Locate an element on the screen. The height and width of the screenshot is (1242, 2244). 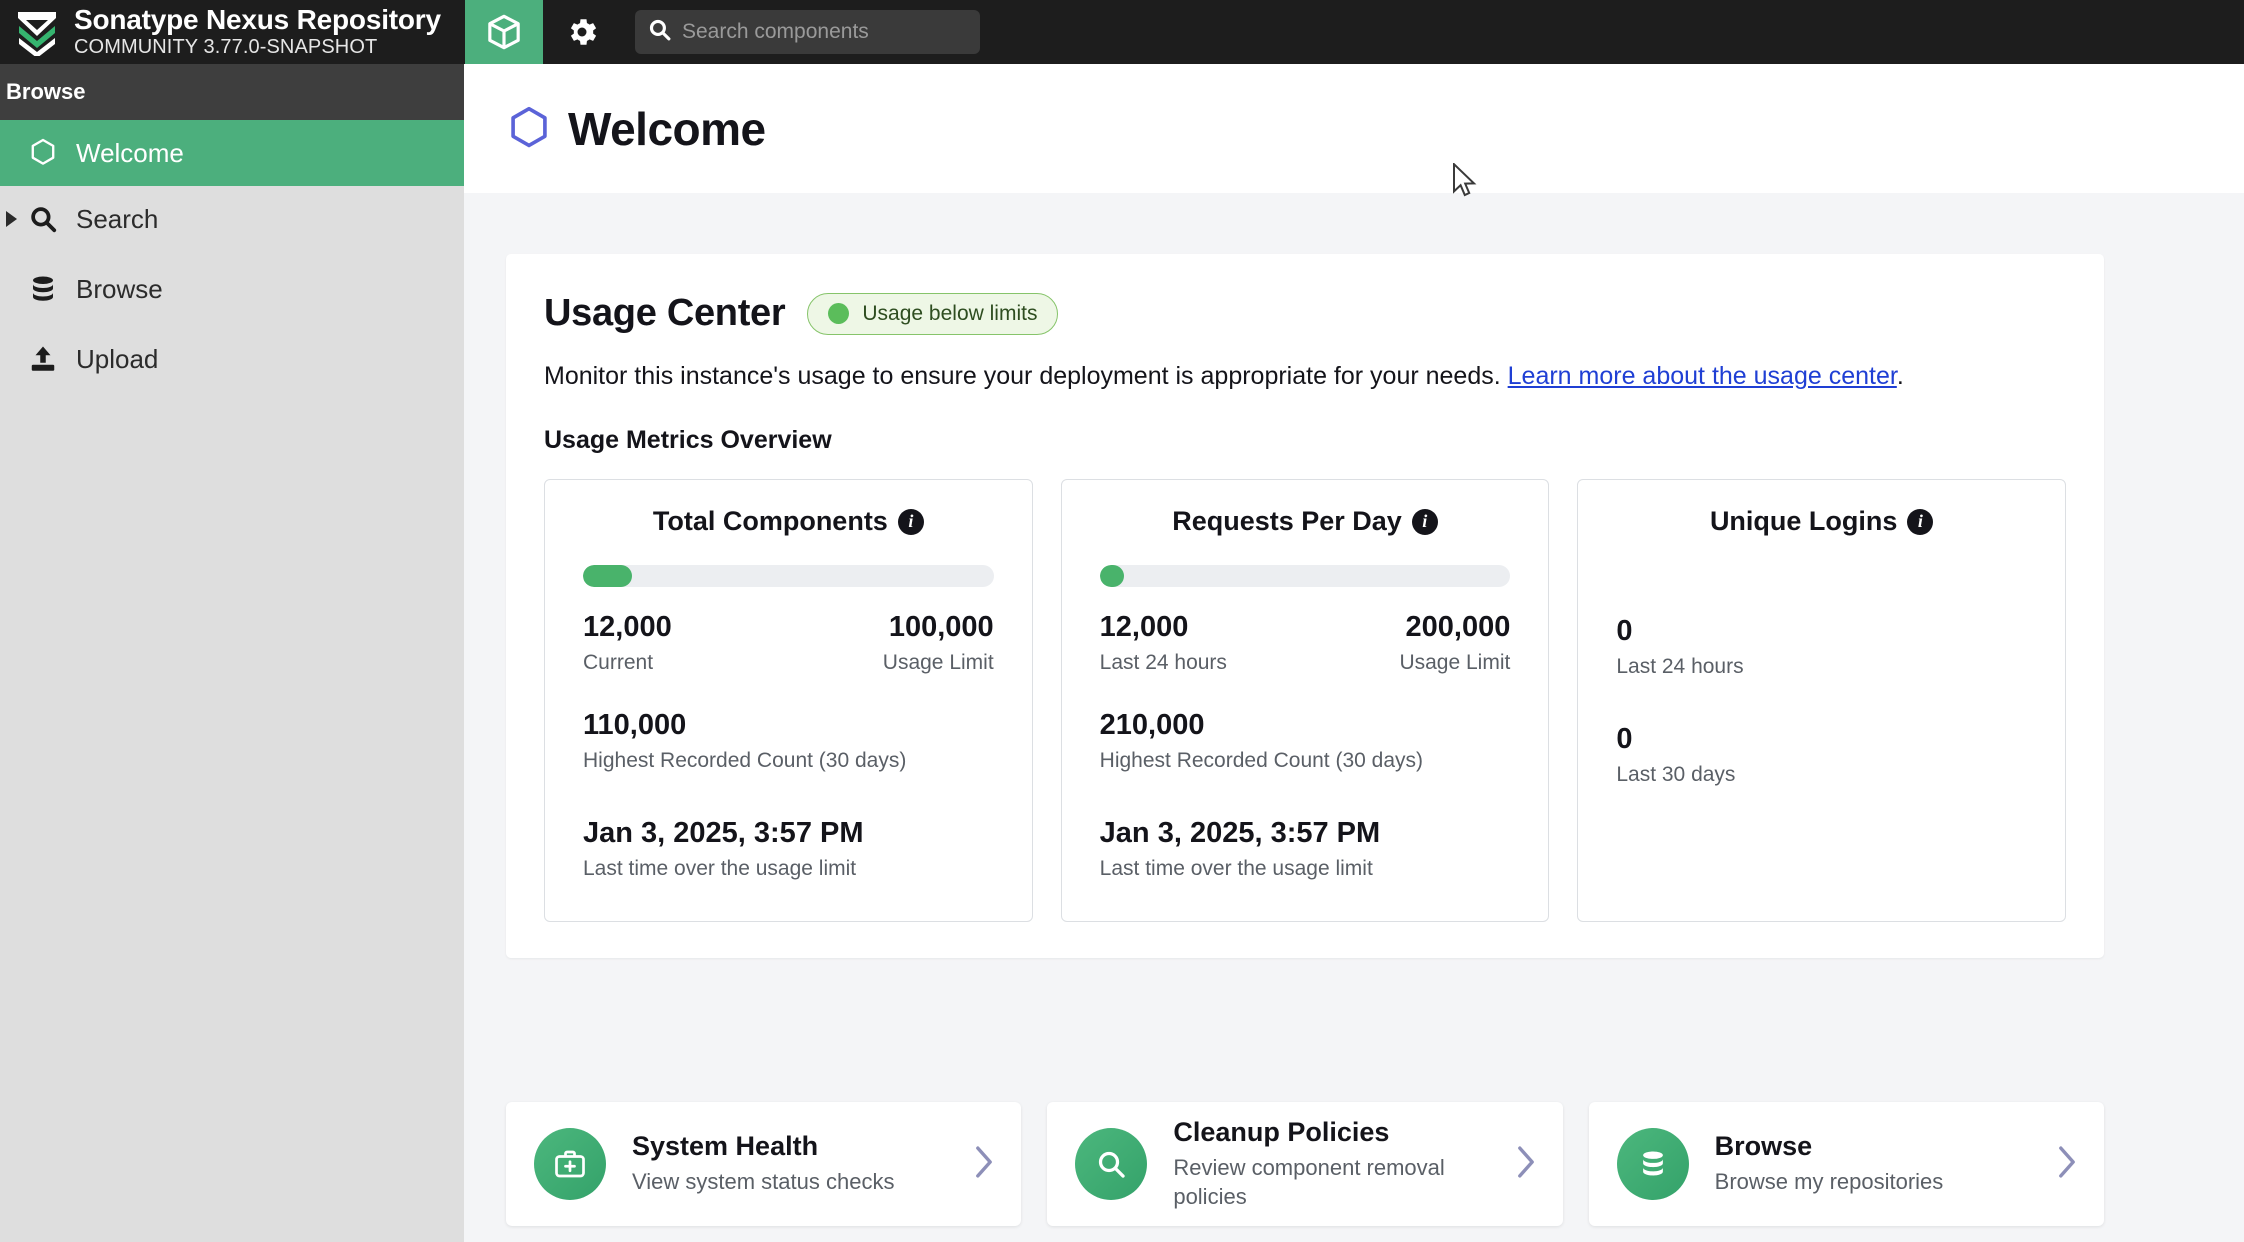
tile-title: Cleanup Policies is located at coordinates (1281, 1132).